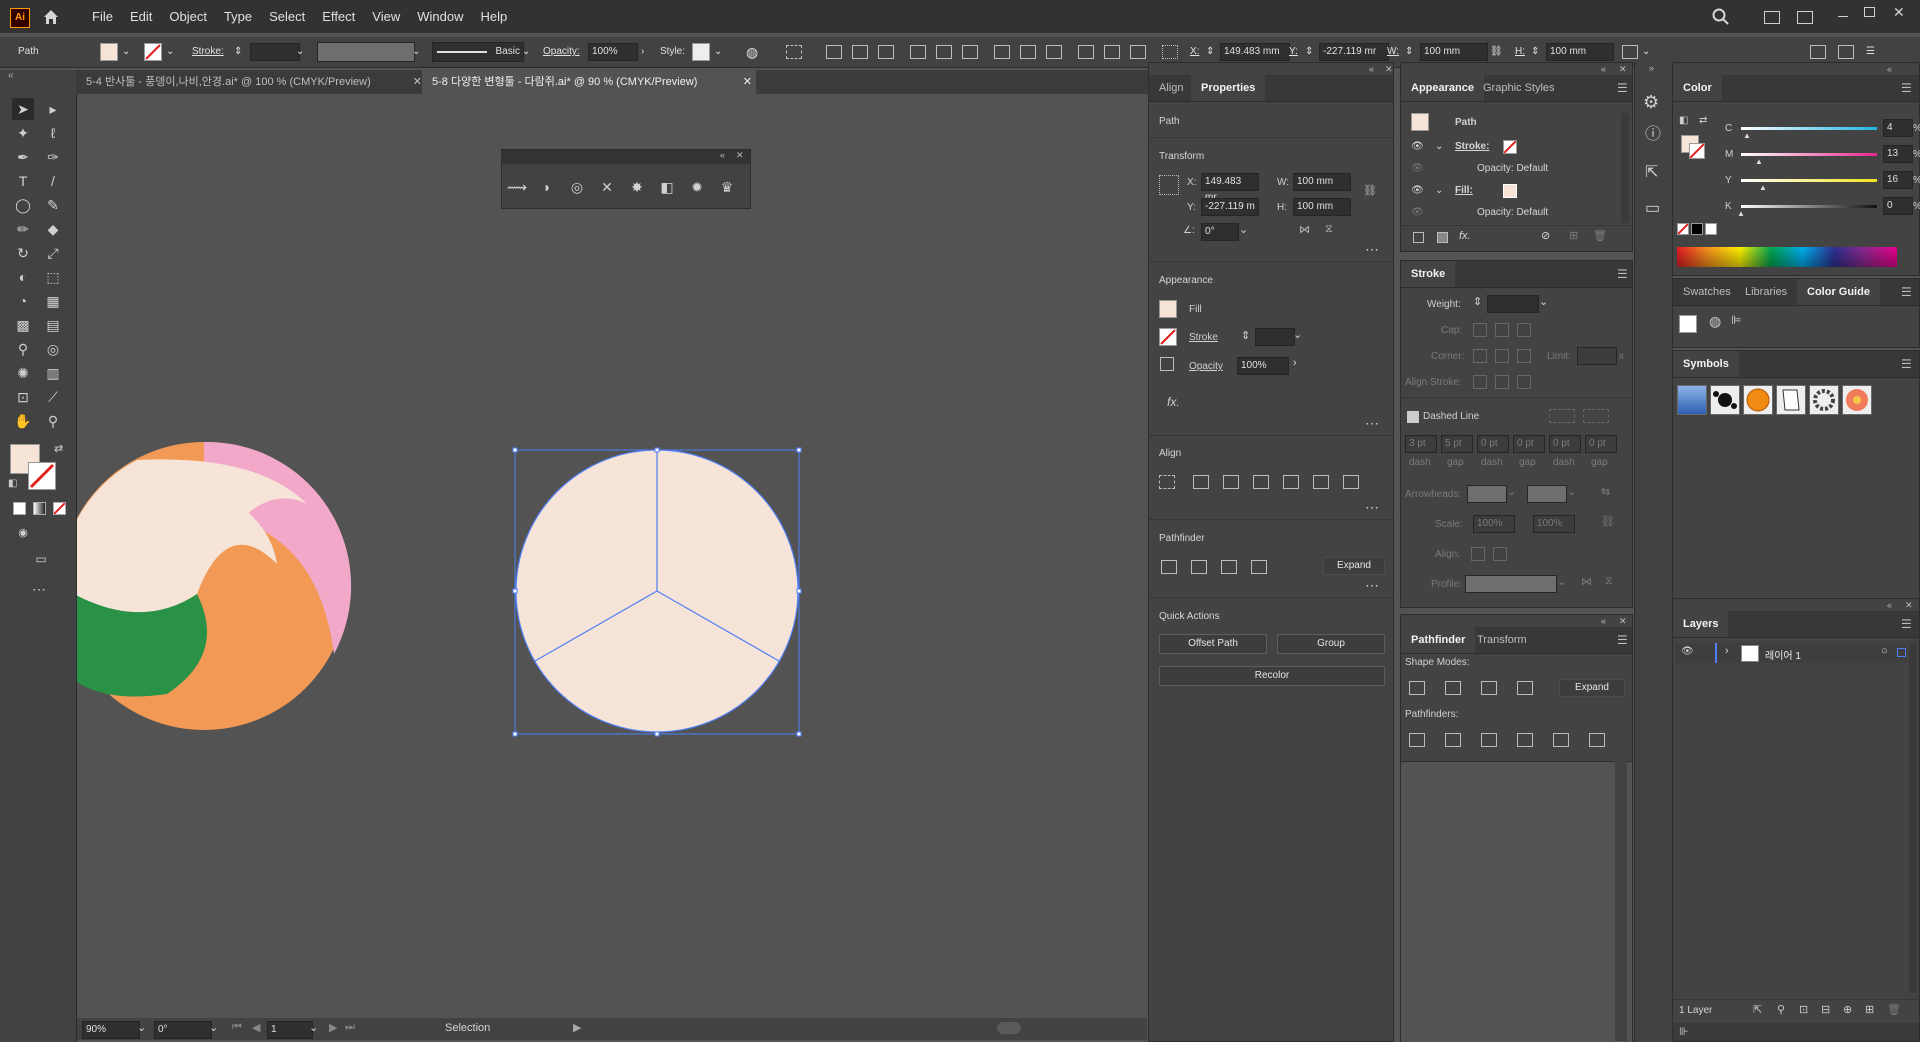  What do you see at coordinates (287, 16) in the screenshot?
I see `menu-select: Select` at bounding box center [287, 16].